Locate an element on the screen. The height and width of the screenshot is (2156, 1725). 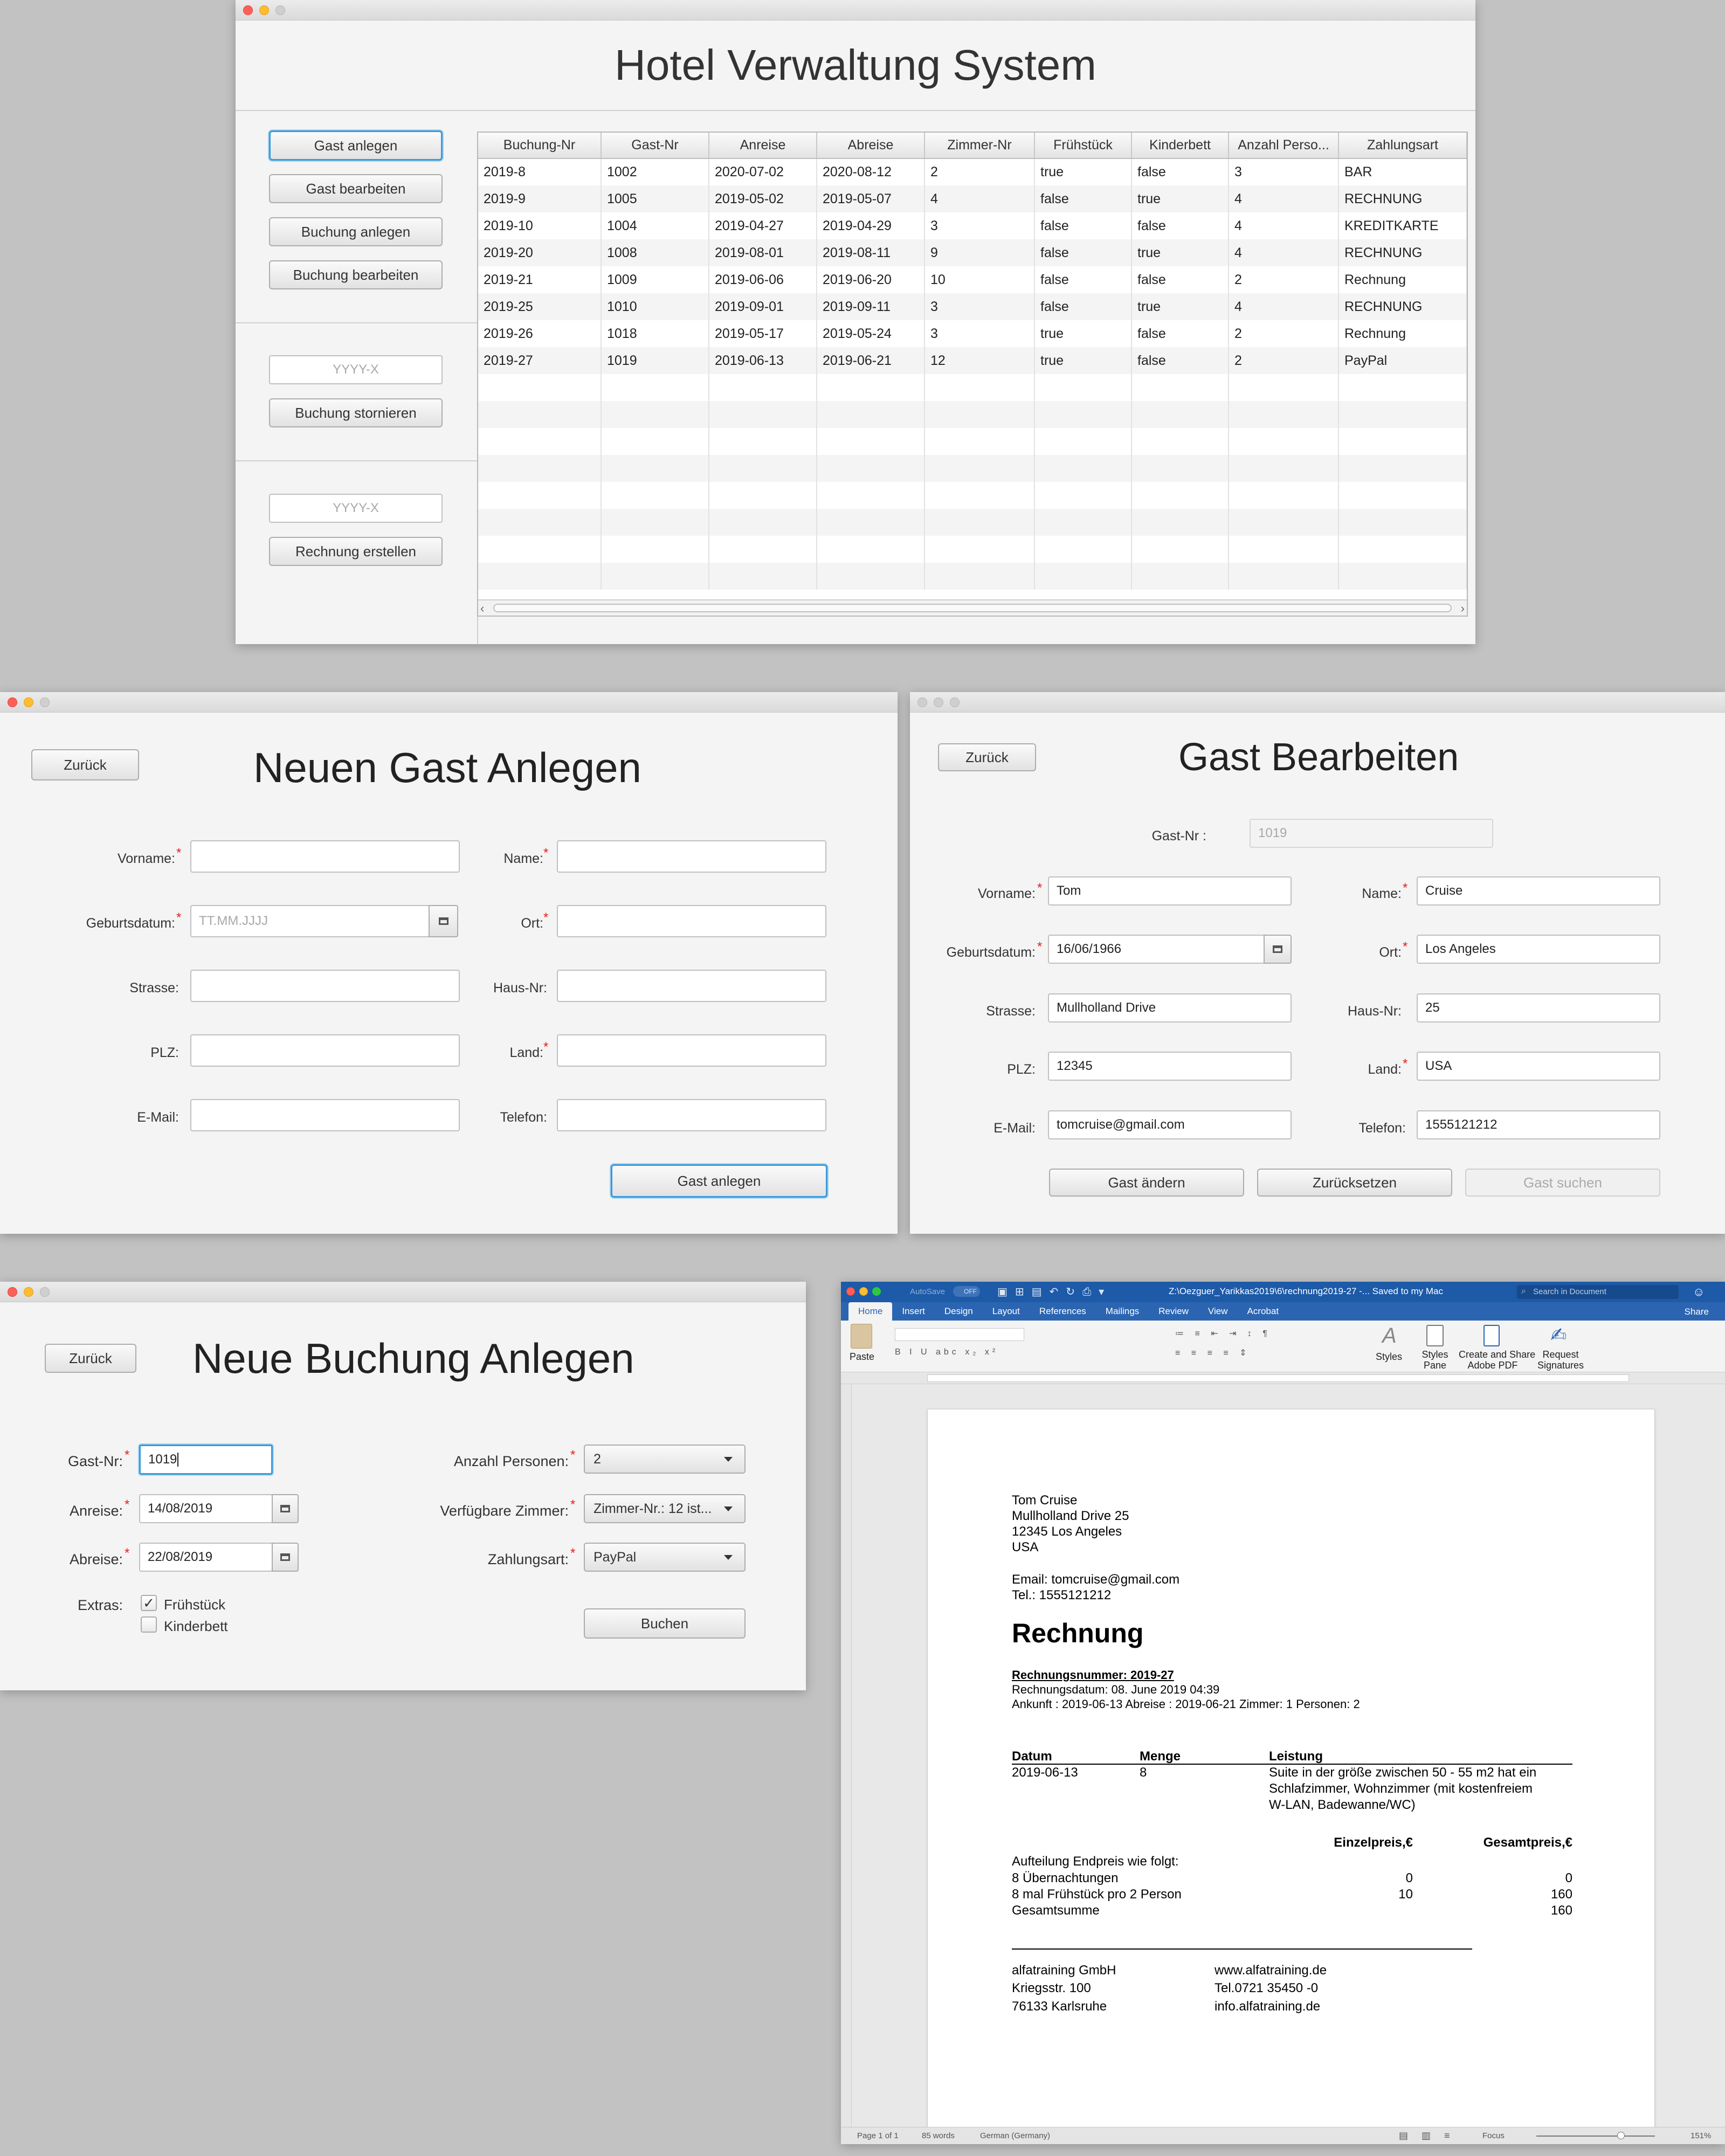
storno-buchung-input: YYYY-X is located at coordinates (356, 369).